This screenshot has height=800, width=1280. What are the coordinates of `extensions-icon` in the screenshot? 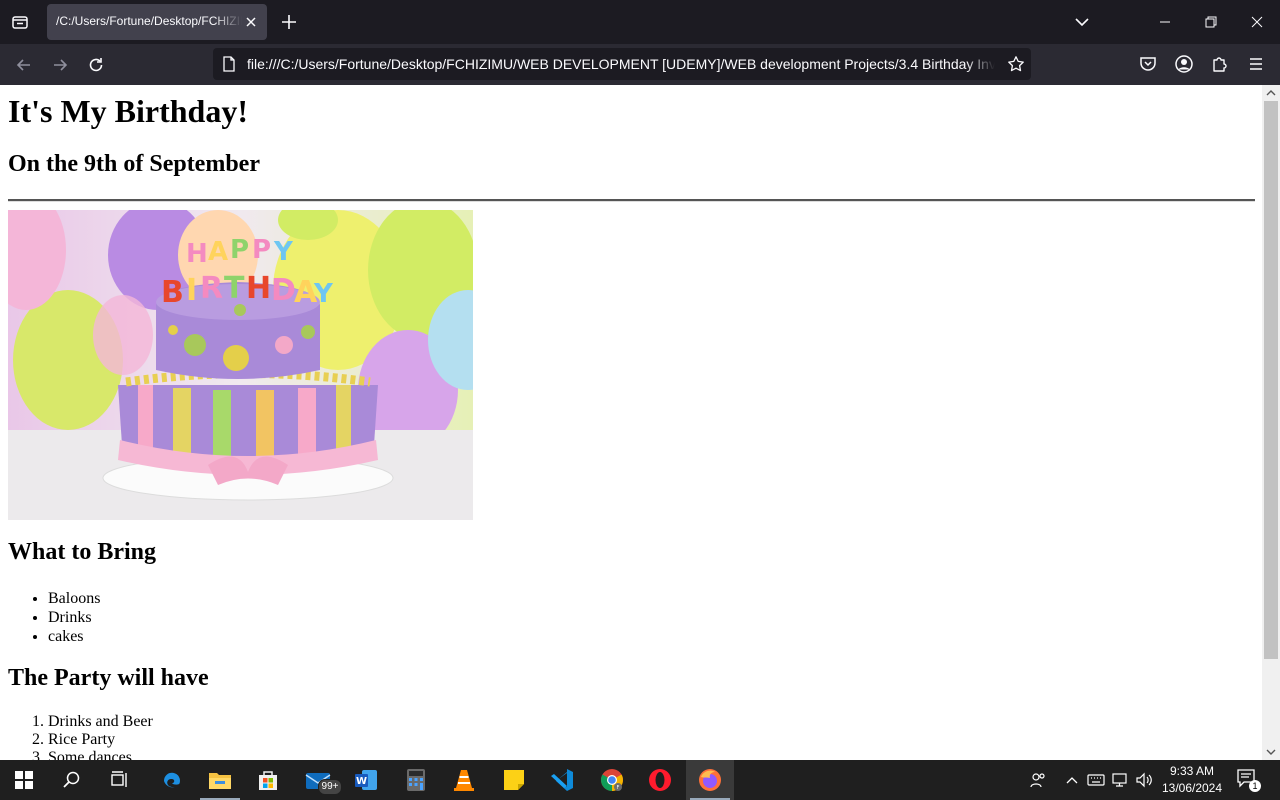 It's located at (1220, 64).